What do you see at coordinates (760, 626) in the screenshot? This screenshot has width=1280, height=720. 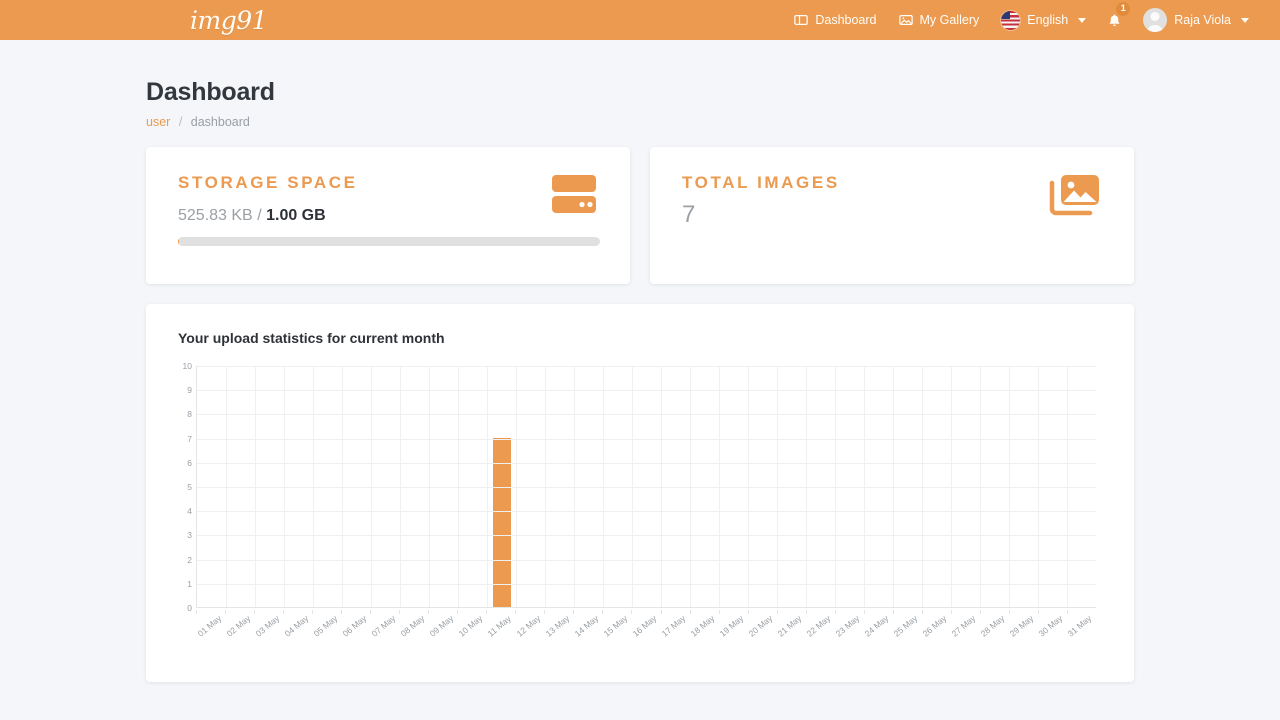 I see `x-tick-label: 20 May` at bounding box center [760, 626].